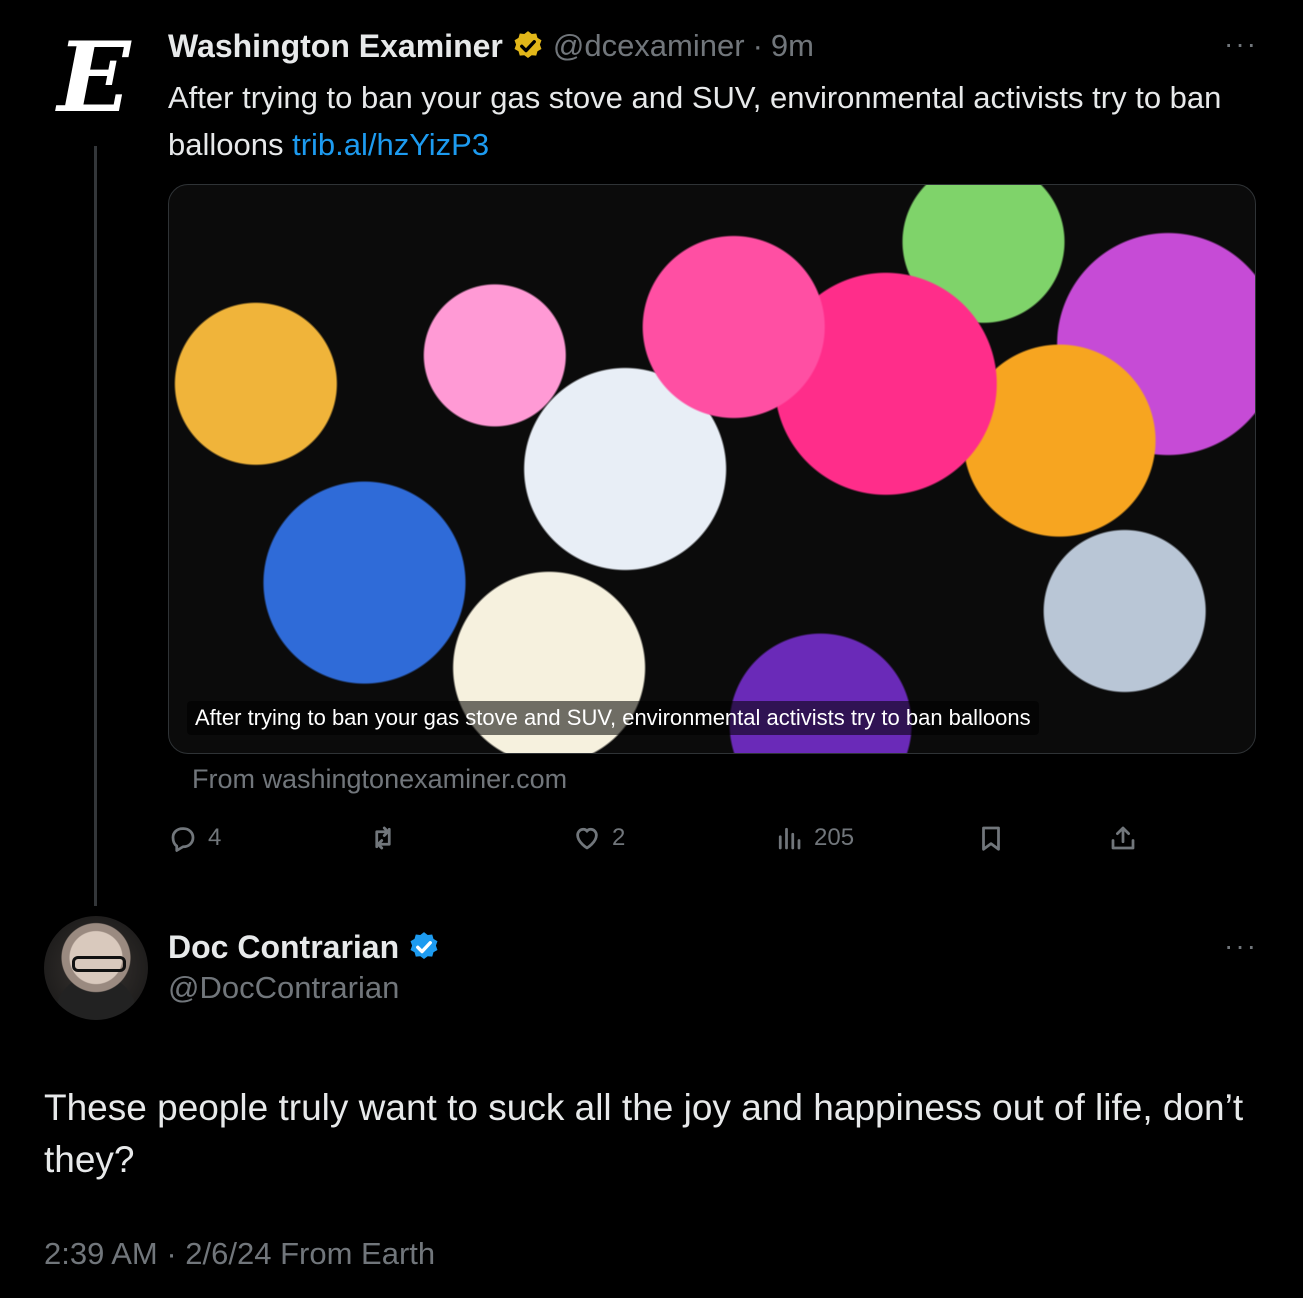 Image resolution: width=1303 pixels, height=1298 pixels. Describe the element at coordinates (335, 46) in the screenshot. I see `tweet1-author-name: Washington Examiner` at that location.